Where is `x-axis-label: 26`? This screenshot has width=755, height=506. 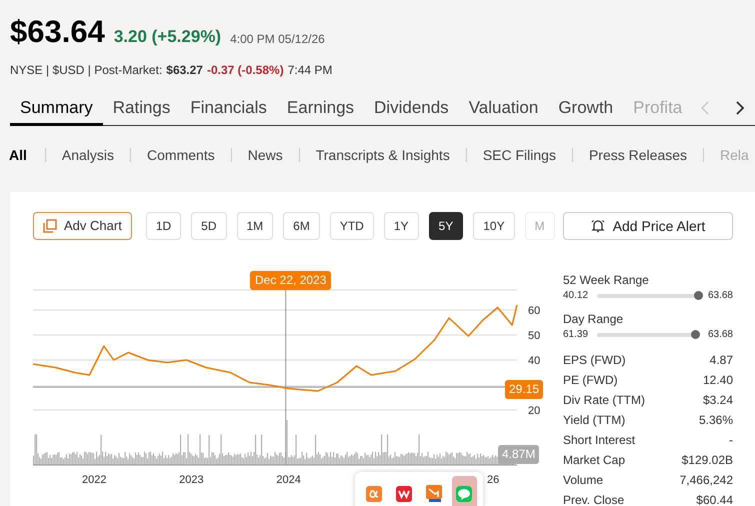 x-axis-label: 26 is located at coordinates (493, 480).